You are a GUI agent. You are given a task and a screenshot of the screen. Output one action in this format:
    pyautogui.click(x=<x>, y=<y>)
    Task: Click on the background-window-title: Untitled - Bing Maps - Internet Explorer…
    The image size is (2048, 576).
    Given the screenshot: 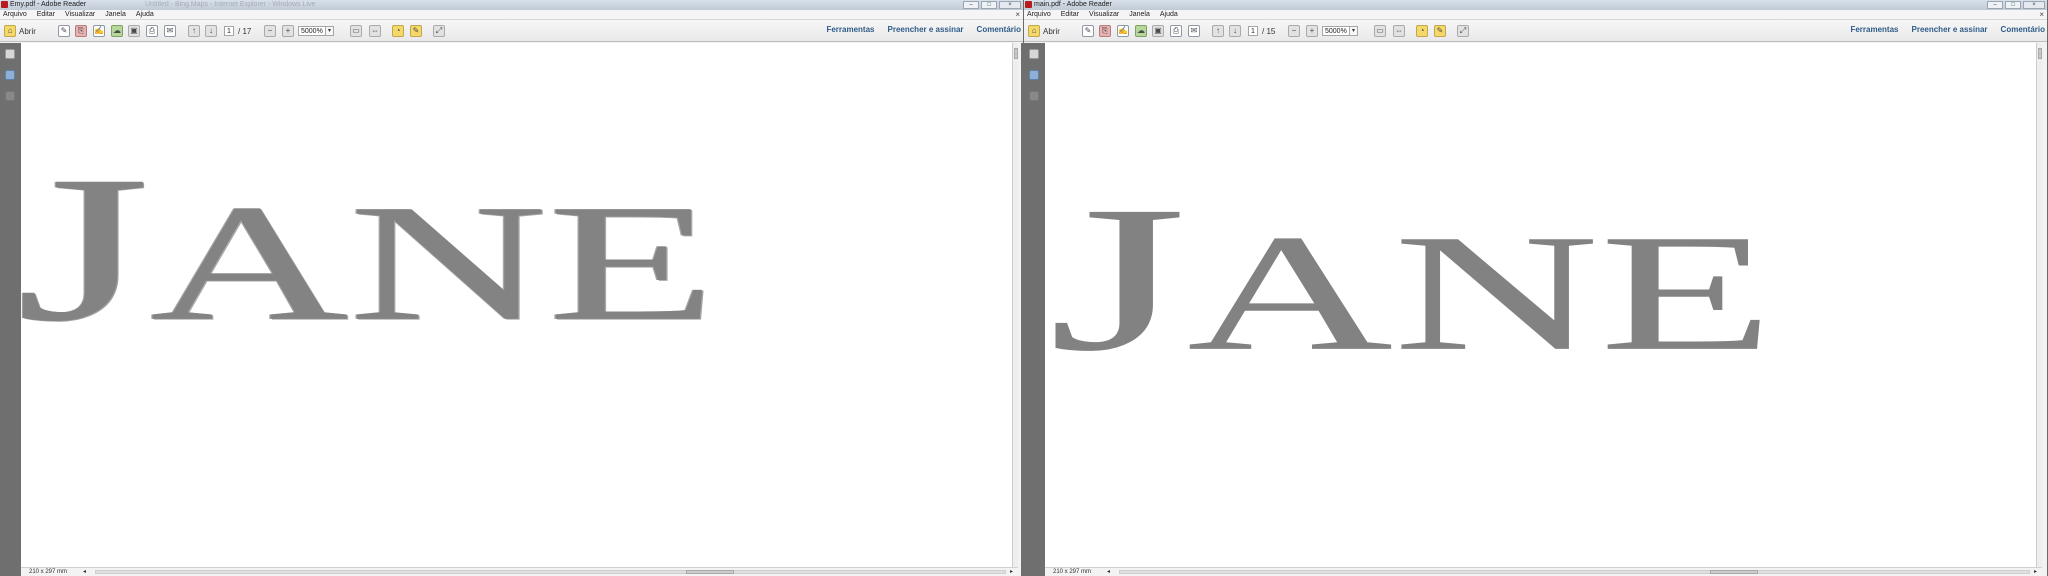 What is the action you would take?
    pyautogui.click(x=230, y=4)
    